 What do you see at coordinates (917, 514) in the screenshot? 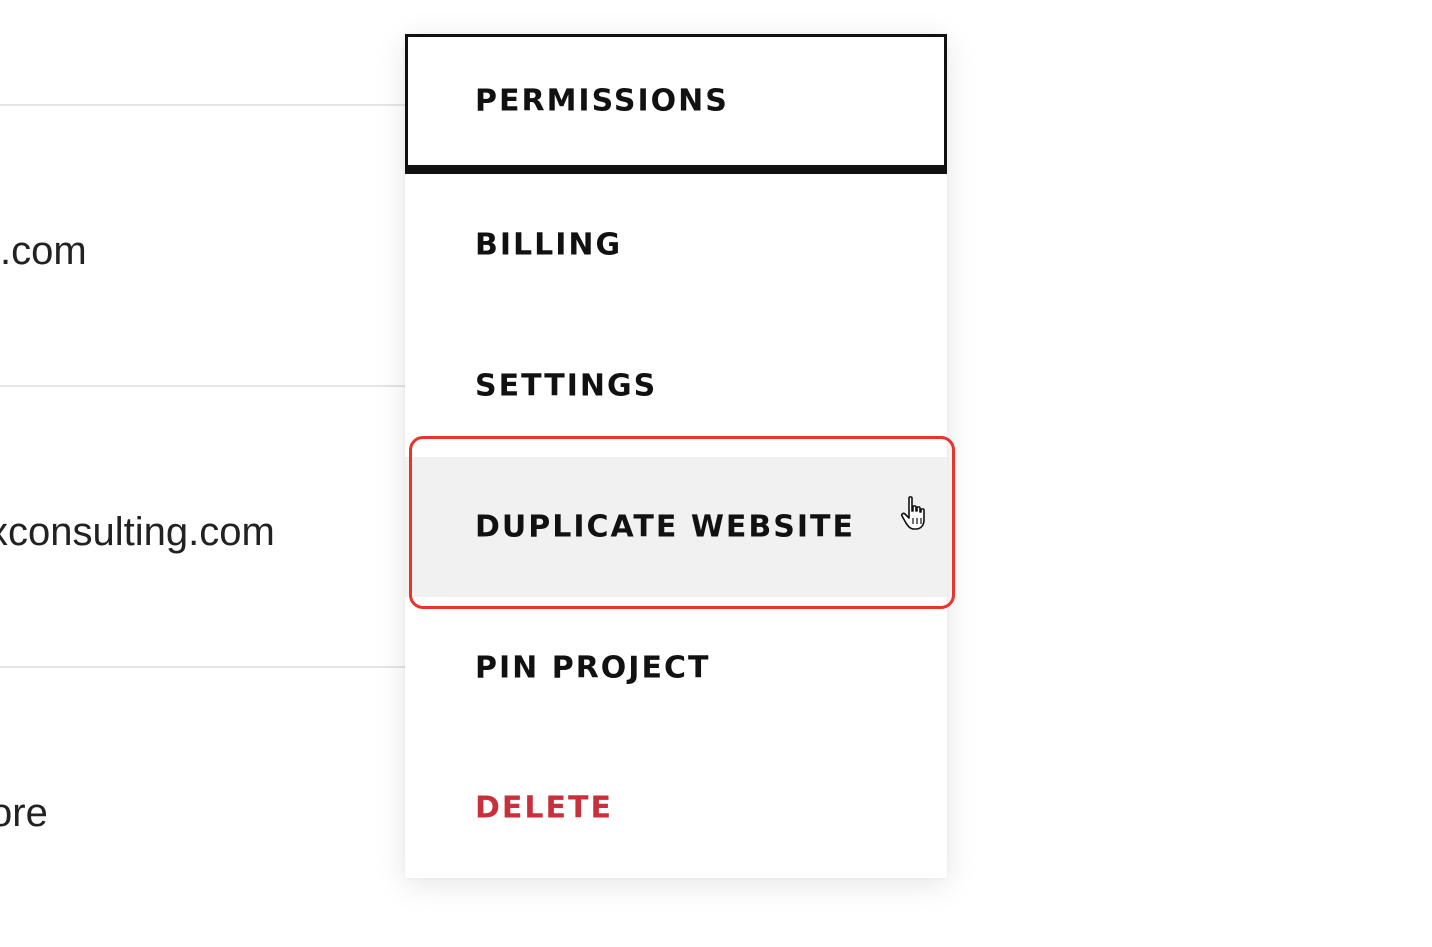
I see `pointer-hand-icon` at bounding box center [917, 514].